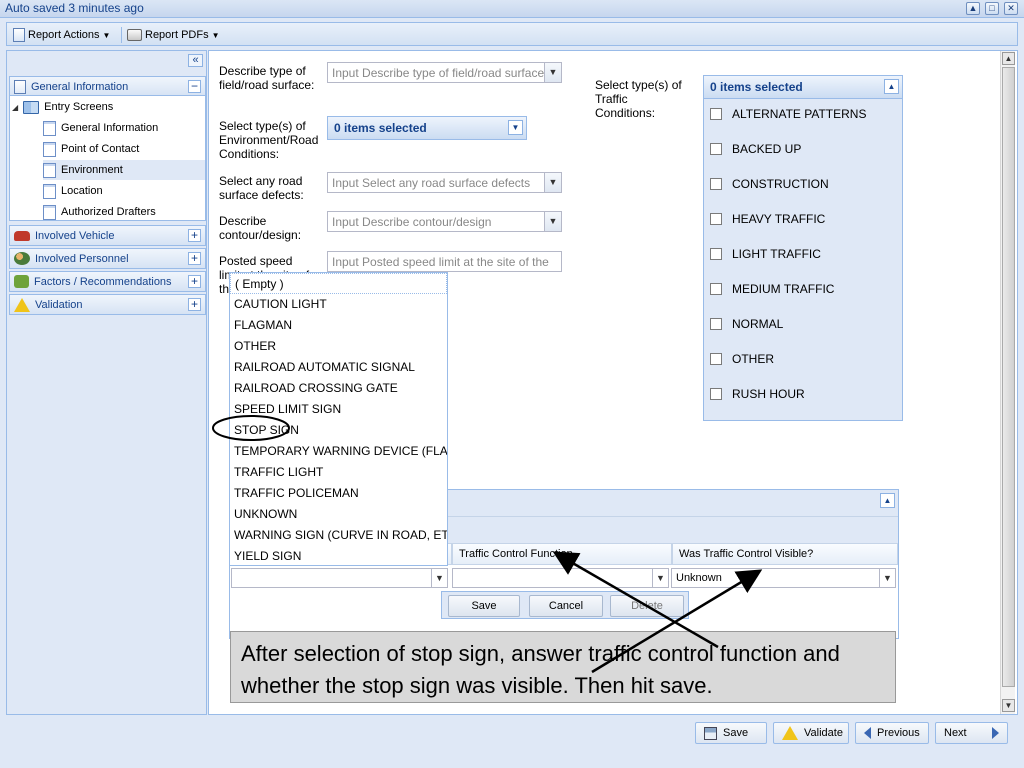 Image resolution: width=1024 pixels, height=768 pixels. Describe the element at coordinates (746, 324) in the screenshot. I see `traffic-option-row: NORMAL` at that location.